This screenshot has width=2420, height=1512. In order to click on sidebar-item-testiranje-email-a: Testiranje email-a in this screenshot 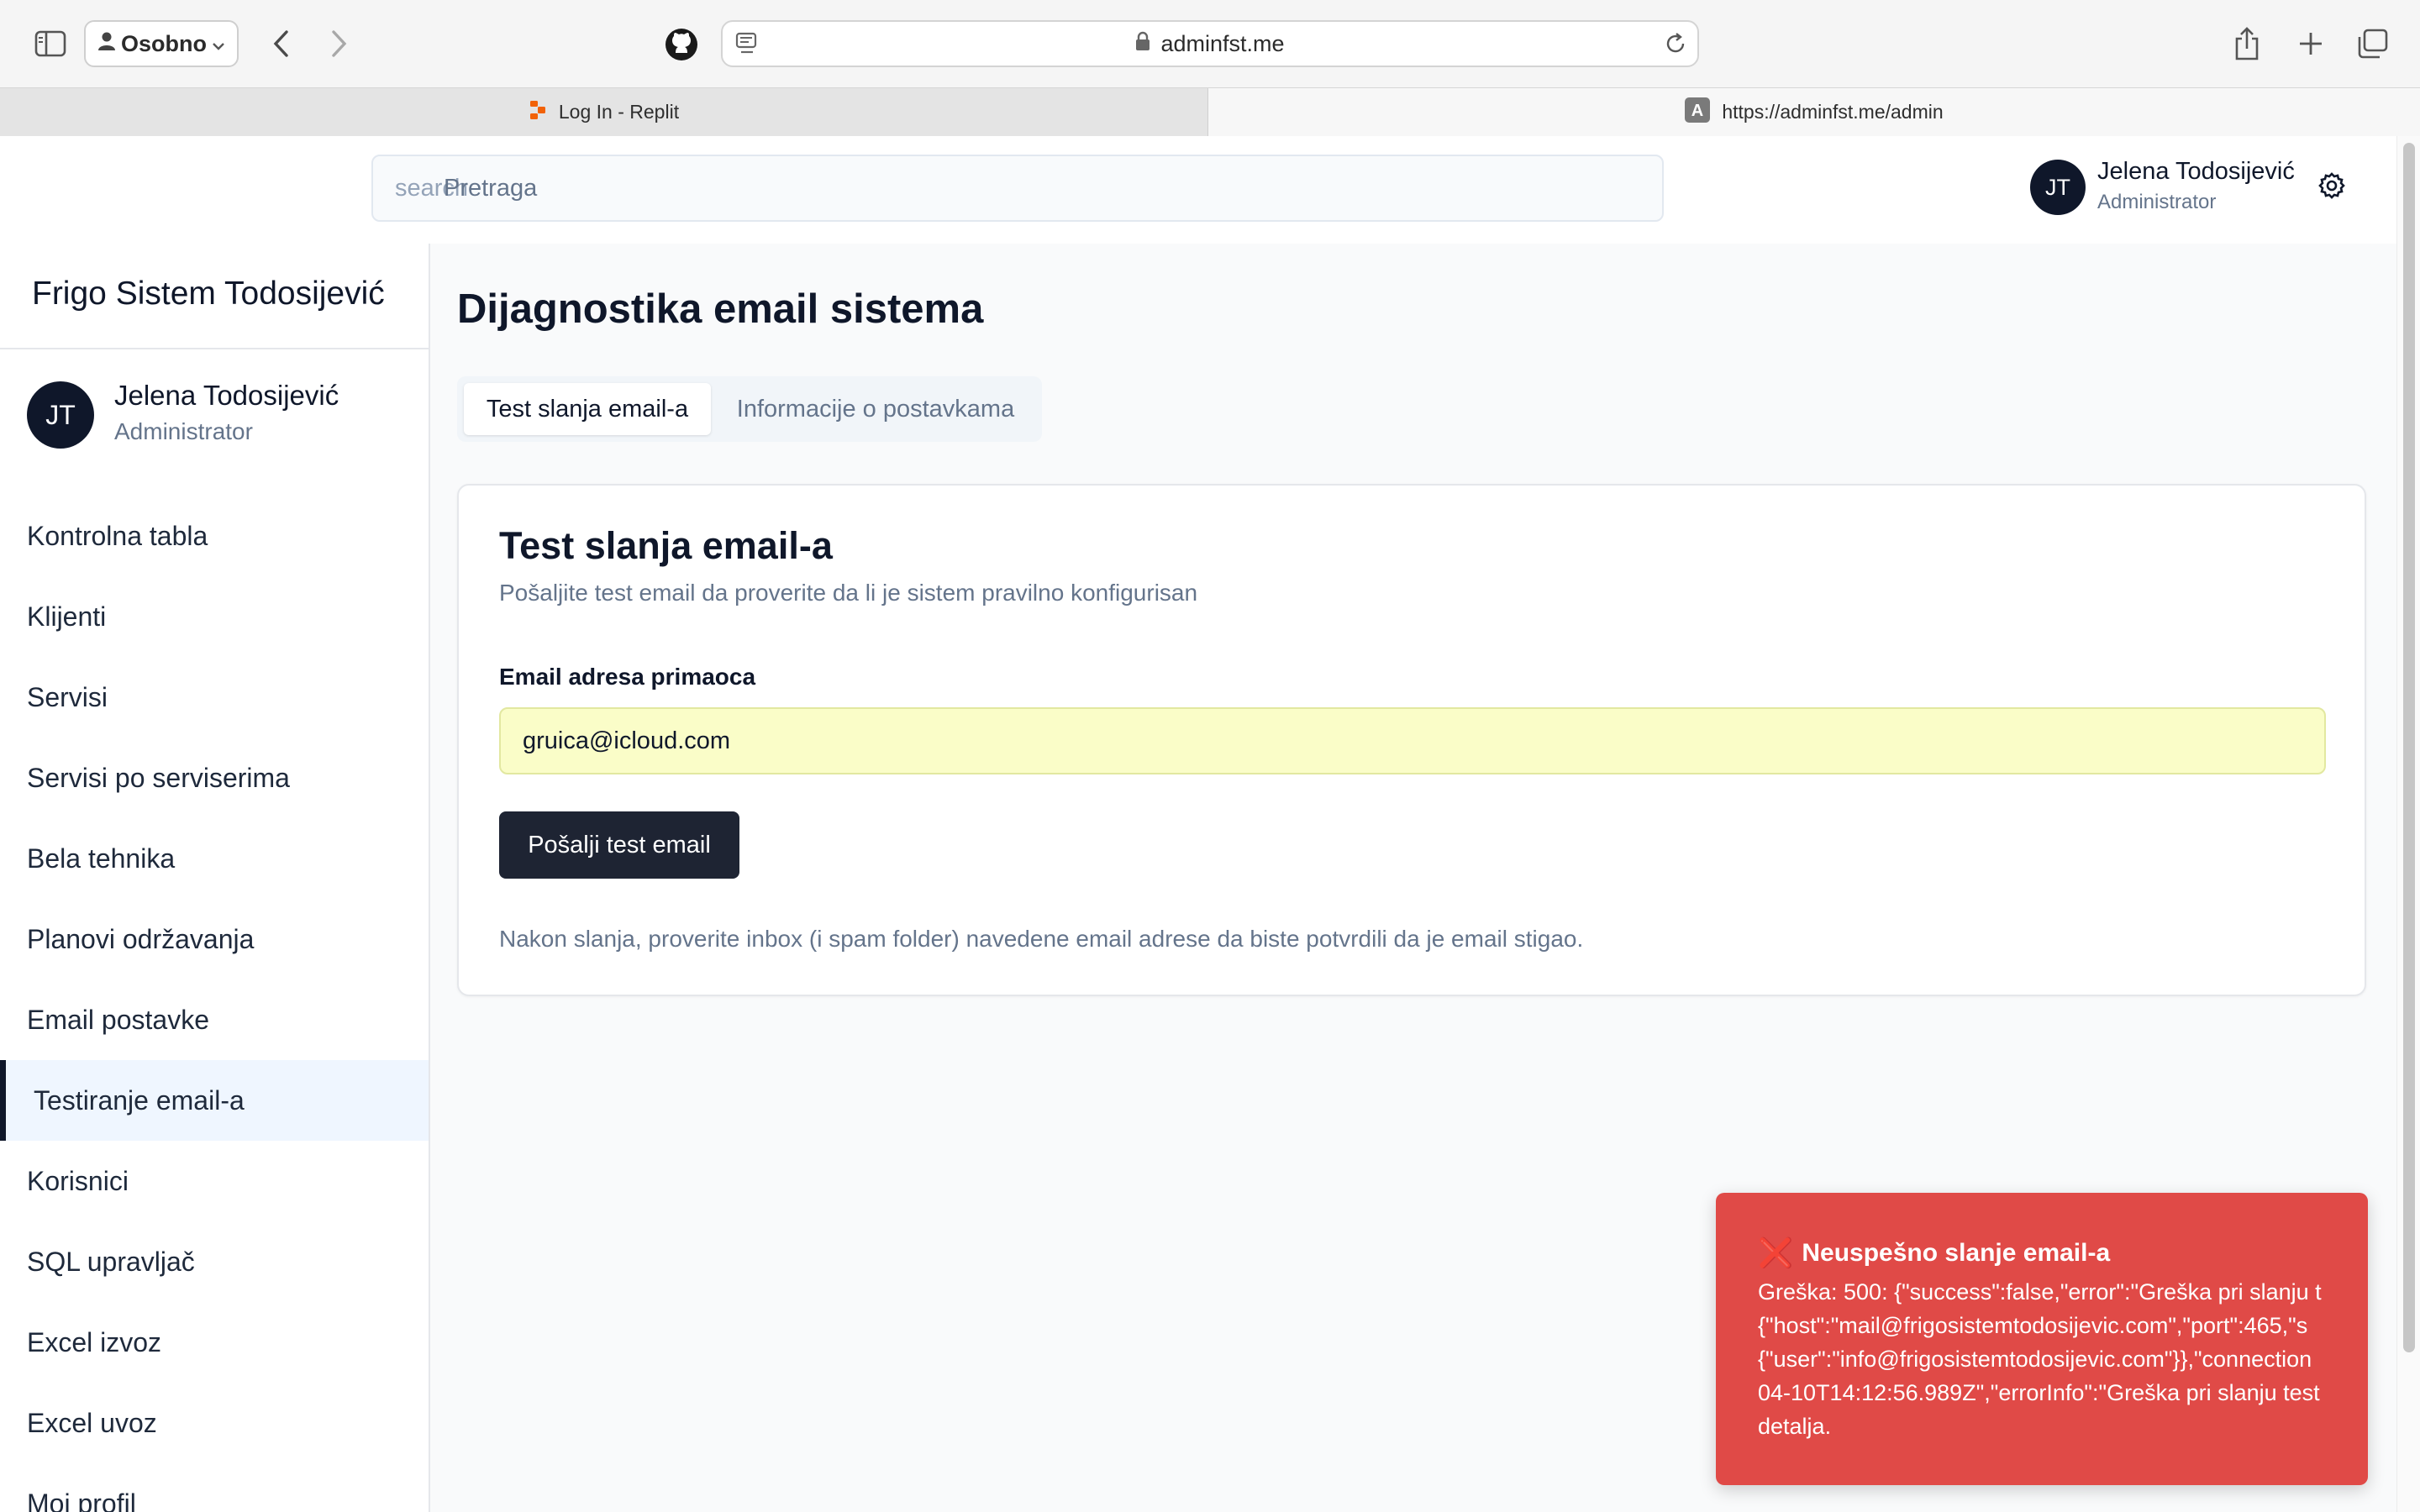, I will do `click(214, 1100)`.